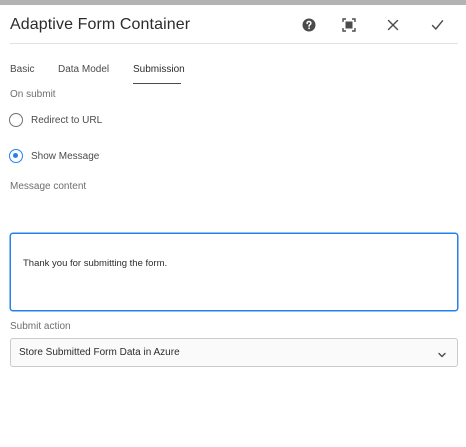 The height and width of the screenshot is (447, 466). What do you see at coordinates (83, 74) in the screenshot?
I see `tab-data-model: Data Model` at bounding box center [83, 74].